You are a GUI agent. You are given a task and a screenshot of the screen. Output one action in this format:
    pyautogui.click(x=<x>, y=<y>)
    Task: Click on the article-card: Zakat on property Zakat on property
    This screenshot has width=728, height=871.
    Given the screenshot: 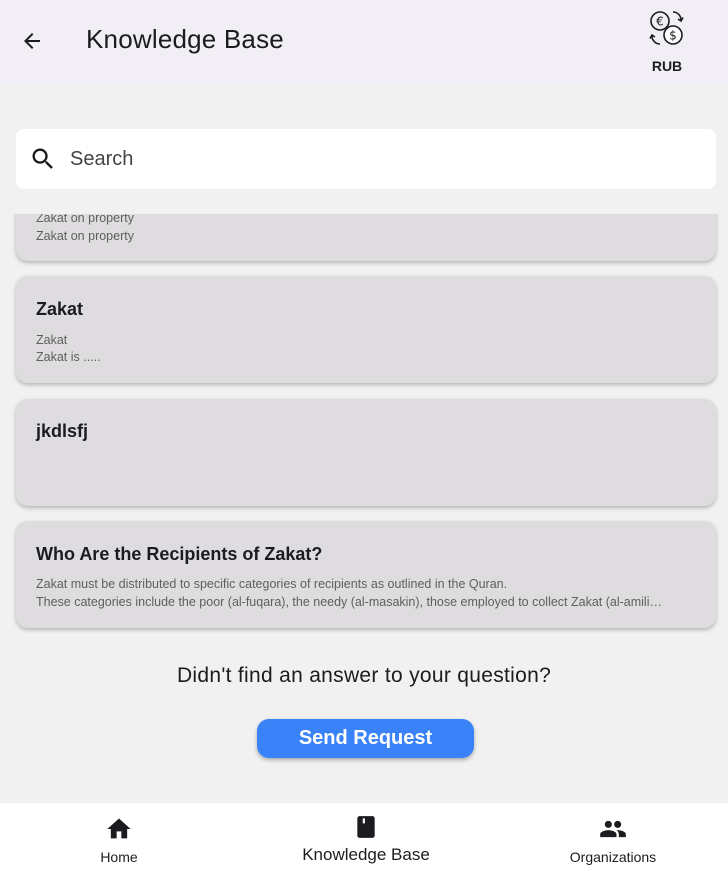 What is the action you would take?
    pyautogui.click(x=366, y=237)
    